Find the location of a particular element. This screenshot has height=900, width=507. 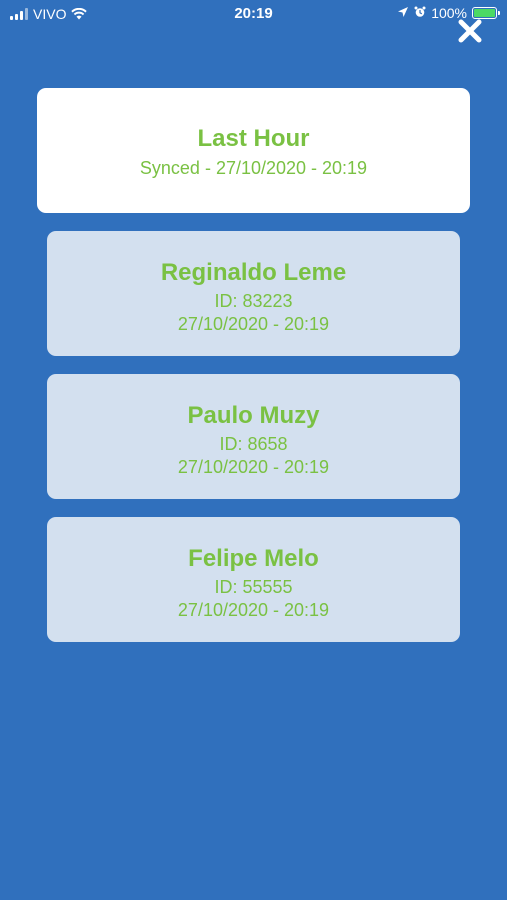

user-id: ID: 55555 is located at coordinates (253, 587).